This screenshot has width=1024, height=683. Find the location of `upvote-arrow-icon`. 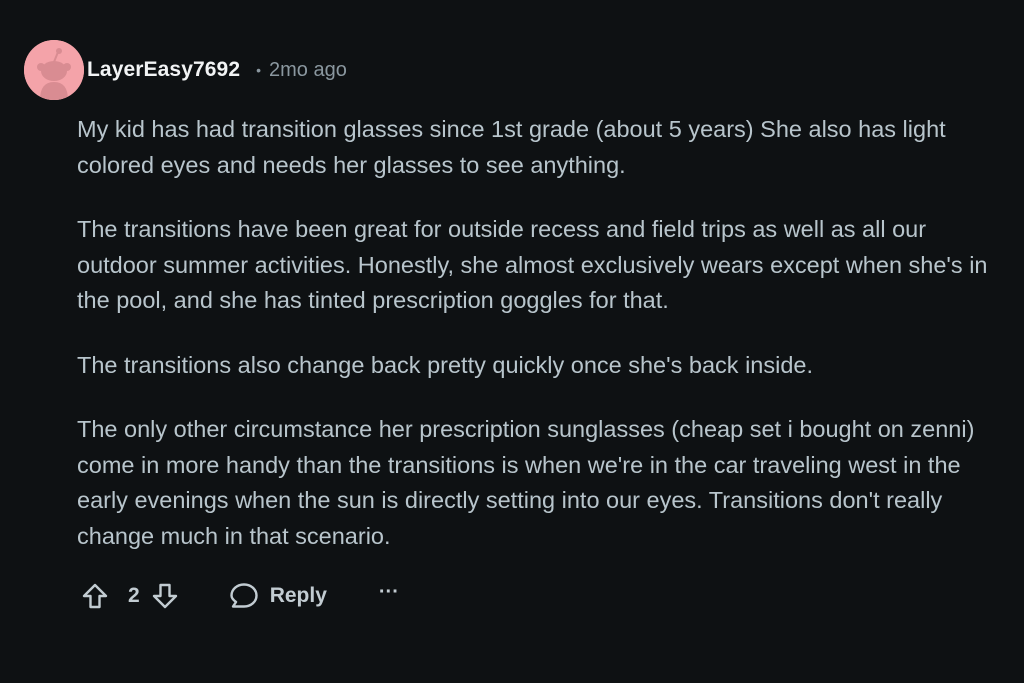

upvote-arrow-icon is located at coordinates (95, 596).